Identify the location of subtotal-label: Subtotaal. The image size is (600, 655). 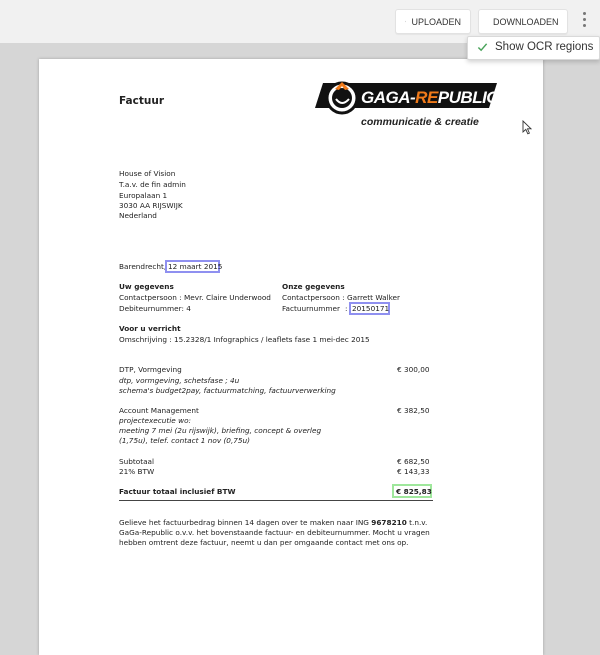
(137, 461).